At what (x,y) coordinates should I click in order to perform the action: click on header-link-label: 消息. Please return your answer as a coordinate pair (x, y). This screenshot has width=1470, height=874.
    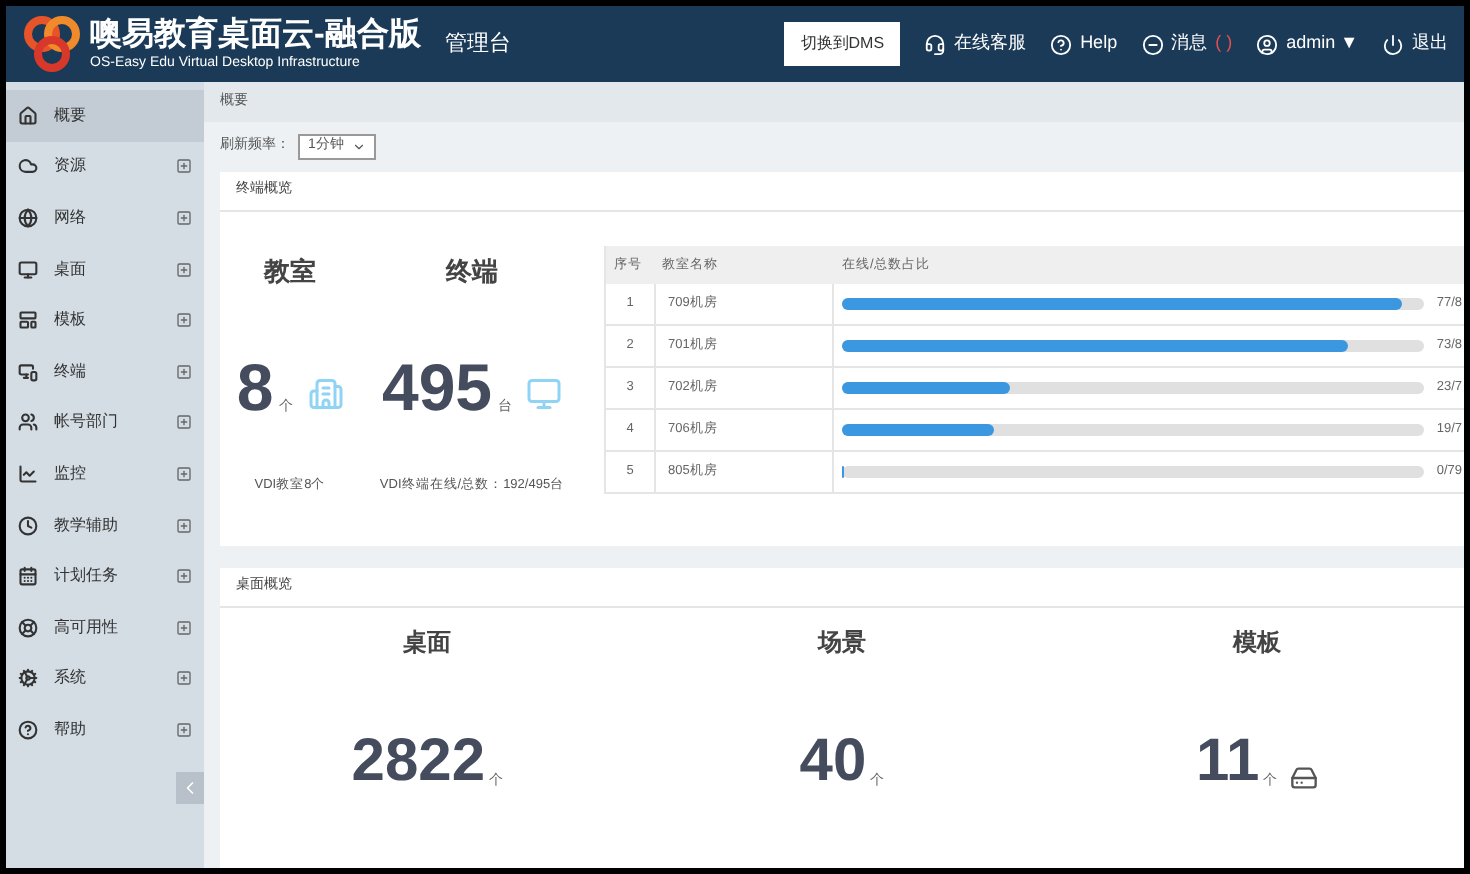
    Looking at the image, I should click on (1189, 43).